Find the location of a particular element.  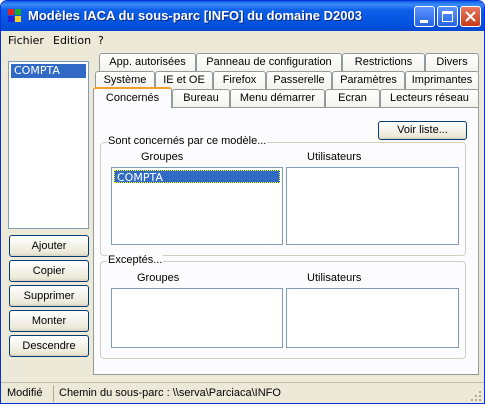

excepted-users-list is located at coordinates (372, 318).